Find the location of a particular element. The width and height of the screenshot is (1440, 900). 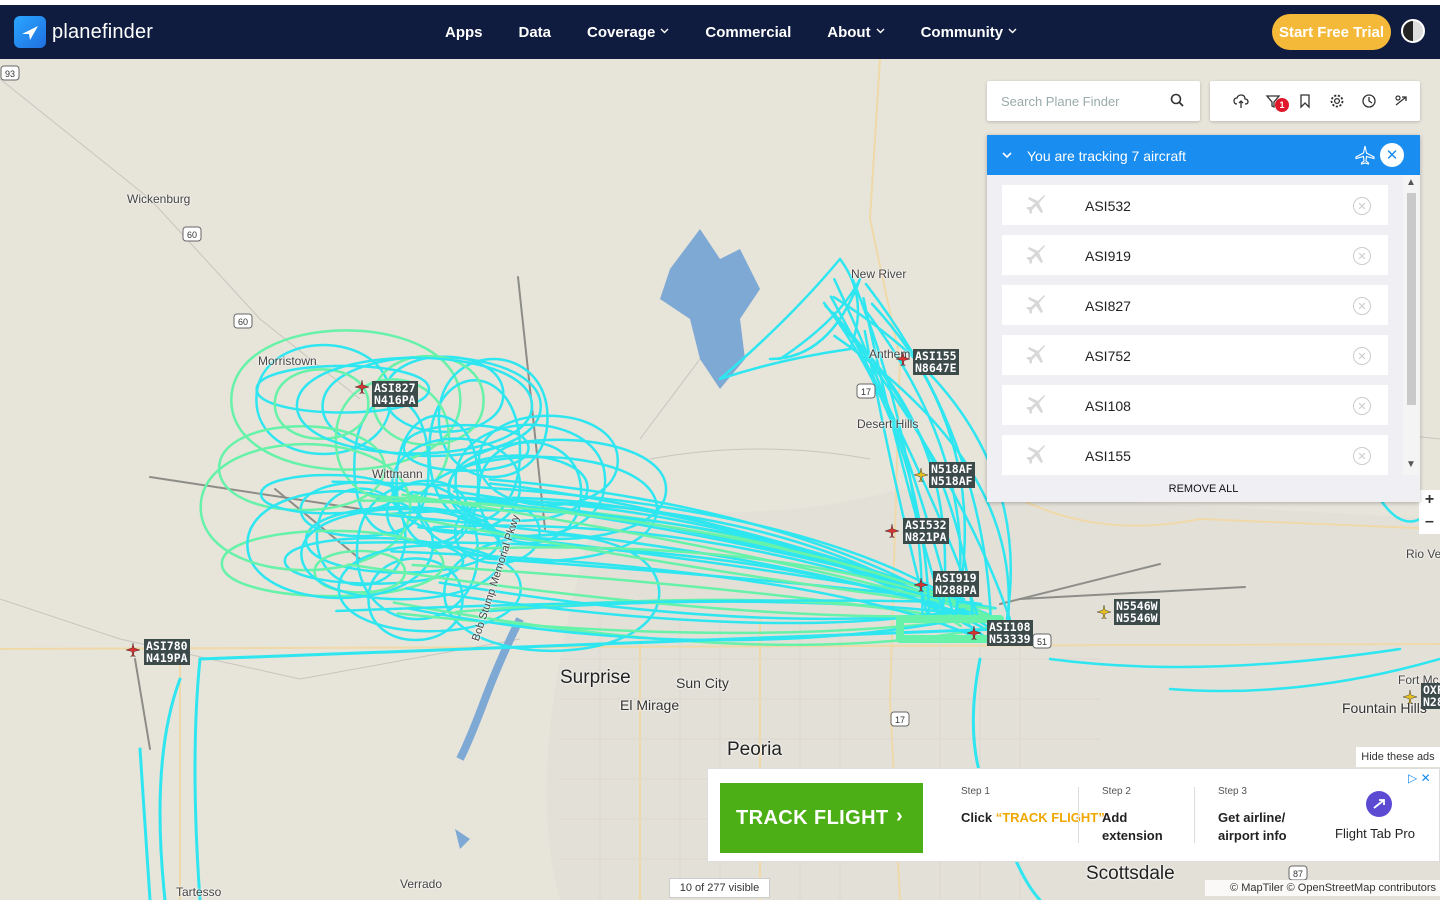

tracking-header: You are tracking 7 aircraft ✕ is located at coordinates (1203, 155).